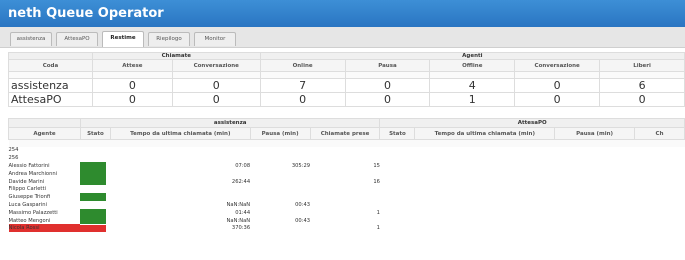 The image size is (685, 260). Describe the element at coordinates (95, 133) in the screenshot. I see `col-stato: Stato` at that location.